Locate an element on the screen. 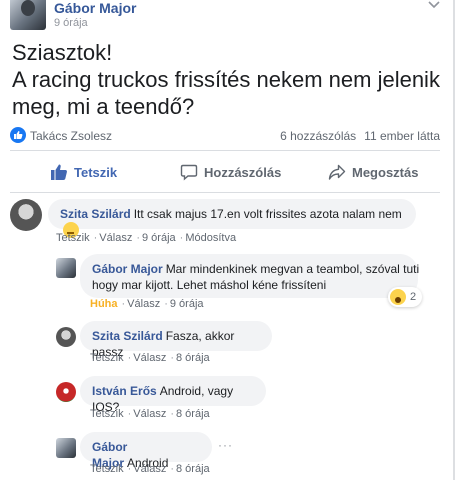  share-label: Megosztás is located at coordinates (385, 172).